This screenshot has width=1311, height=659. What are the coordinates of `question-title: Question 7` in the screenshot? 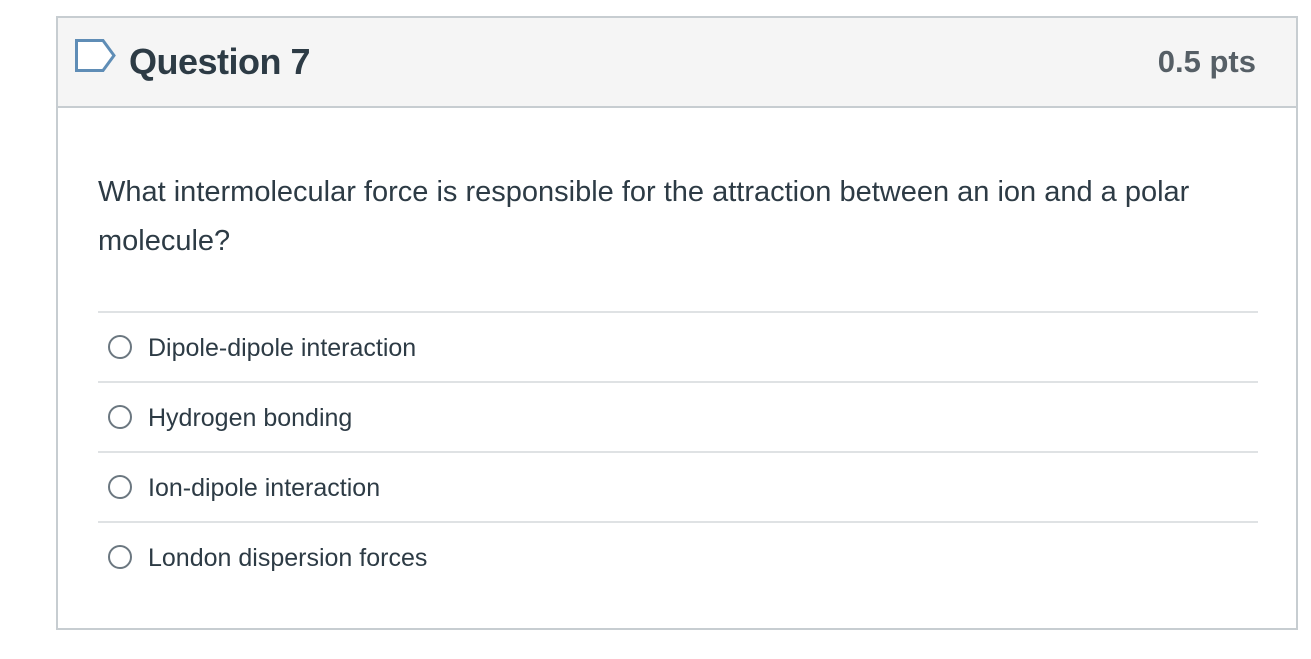 It's located at (220, 61).